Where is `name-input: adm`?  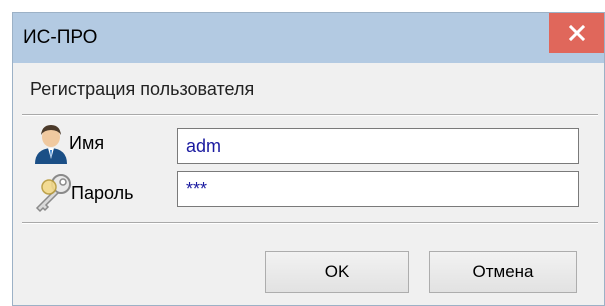 name-input: adm is located at coordinates (378, 146).